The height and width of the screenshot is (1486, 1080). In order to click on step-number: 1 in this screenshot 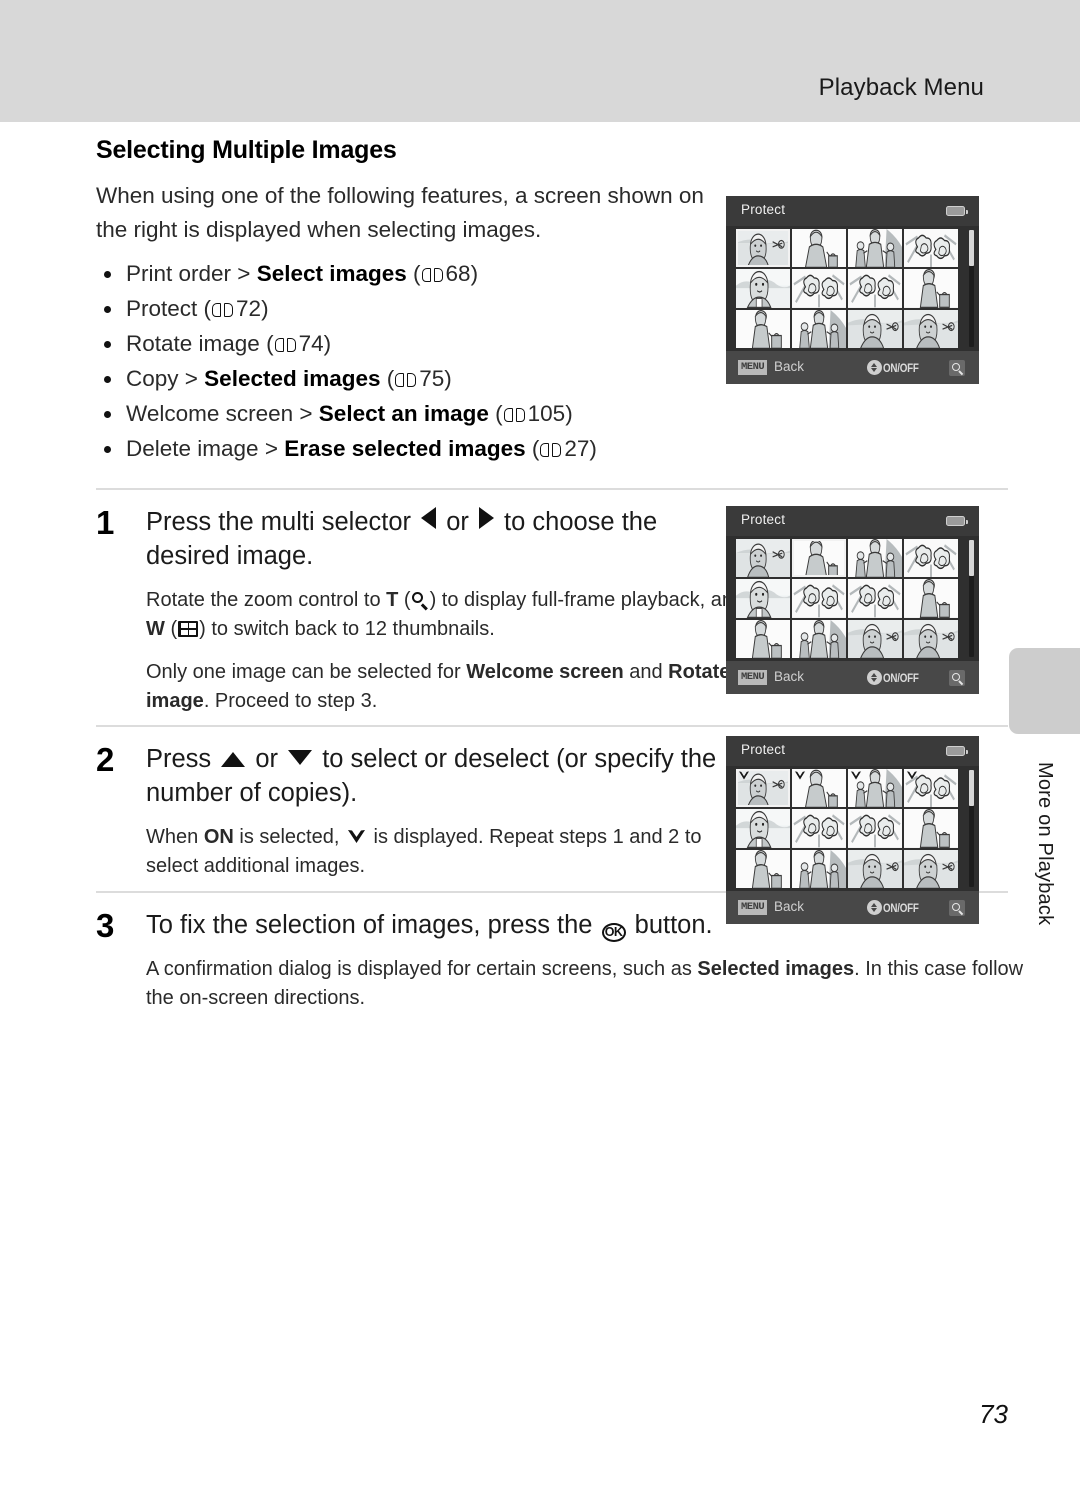, I will do `click(105, 523)`.